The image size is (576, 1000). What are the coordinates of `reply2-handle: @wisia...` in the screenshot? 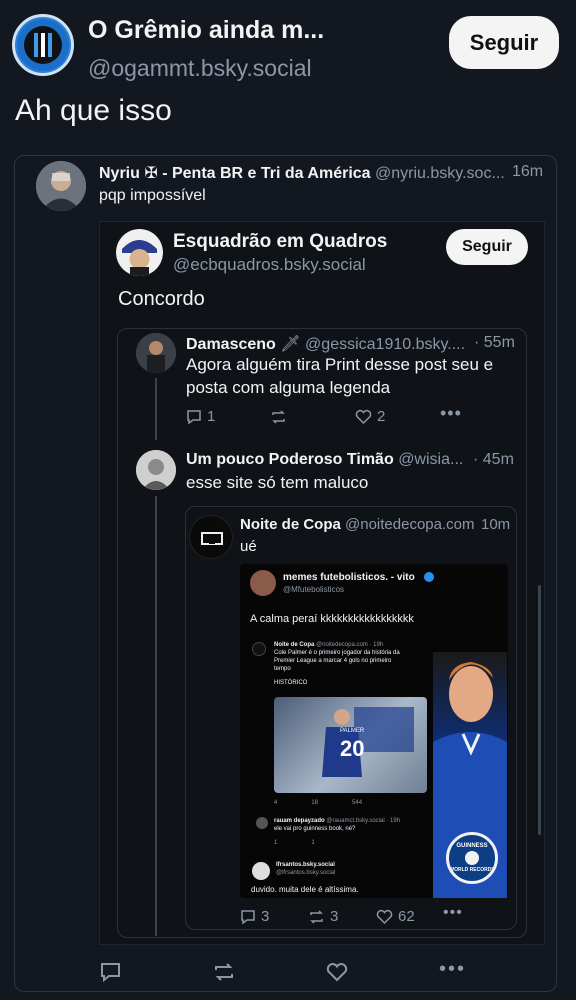 It's located at (430, 459).